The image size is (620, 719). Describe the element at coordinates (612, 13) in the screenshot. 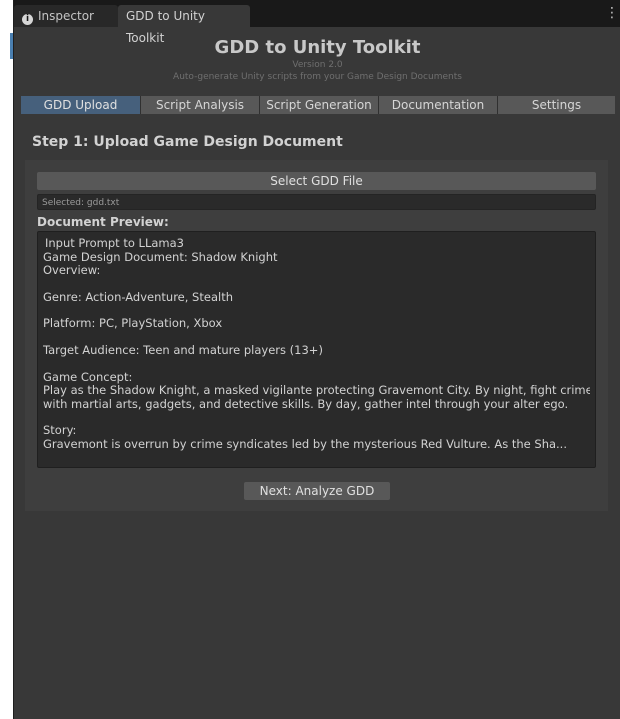

I see `more-options-icon: ⋮` at that location.